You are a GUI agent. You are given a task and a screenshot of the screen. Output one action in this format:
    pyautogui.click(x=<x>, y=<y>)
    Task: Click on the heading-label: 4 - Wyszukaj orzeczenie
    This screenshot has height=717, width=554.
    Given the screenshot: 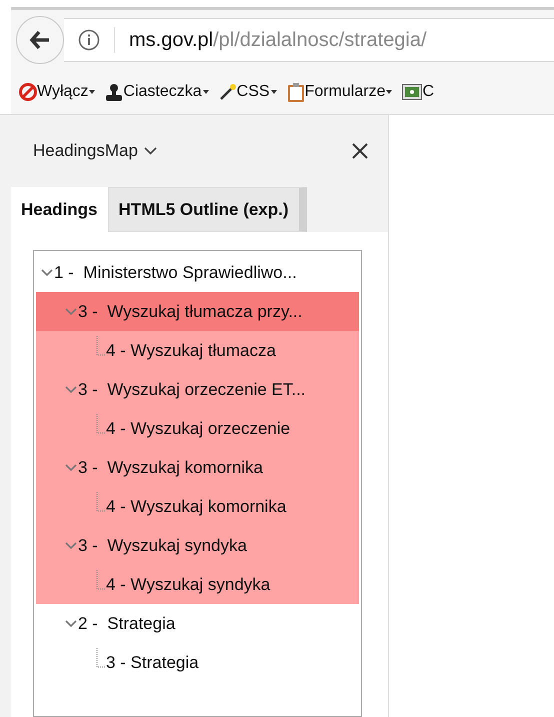 What is the action you would take?
    pyautogui.click(x=198, y=429)
    